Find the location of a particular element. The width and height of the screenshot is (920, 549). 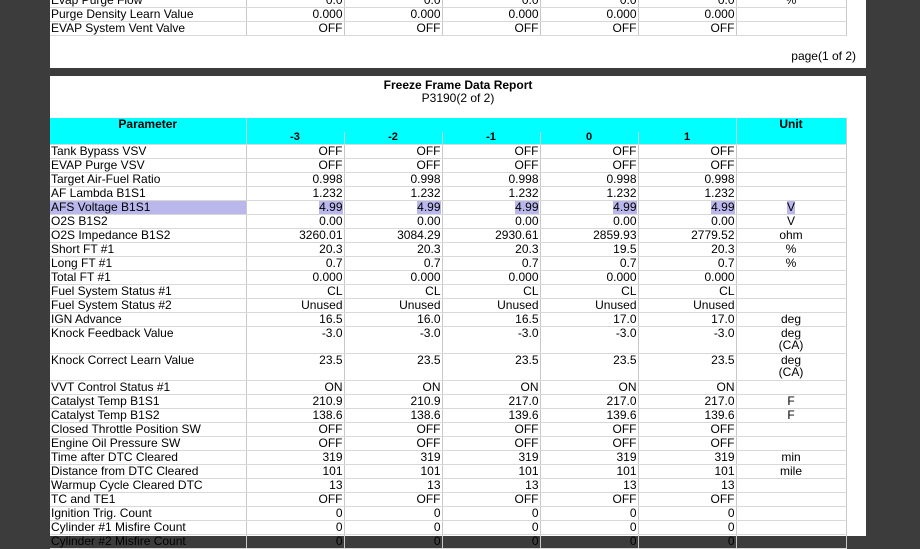

value-text: Unused is located at coordinates (518, 305).